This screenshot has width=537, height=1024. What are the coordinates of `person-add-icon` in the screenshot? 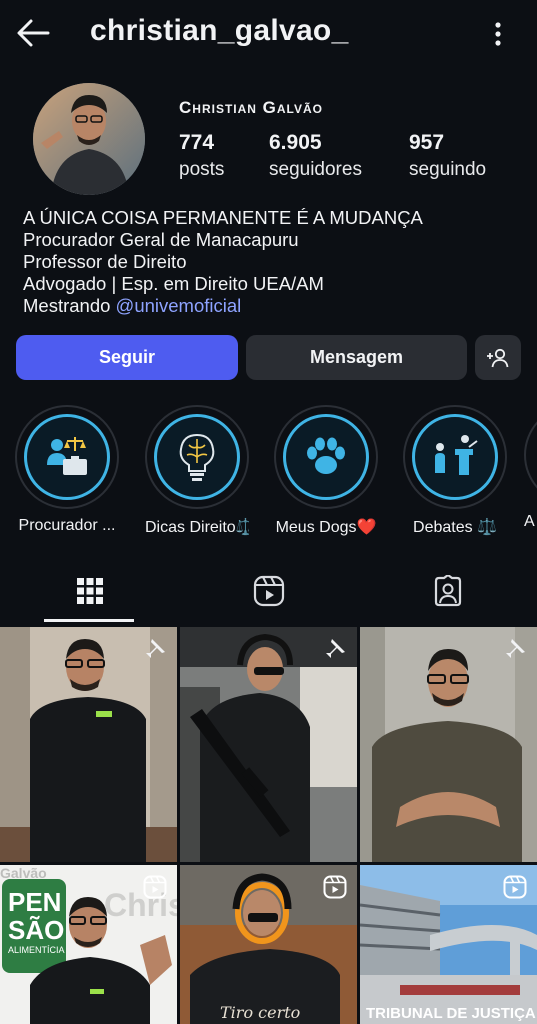 It's located at (498, 357).